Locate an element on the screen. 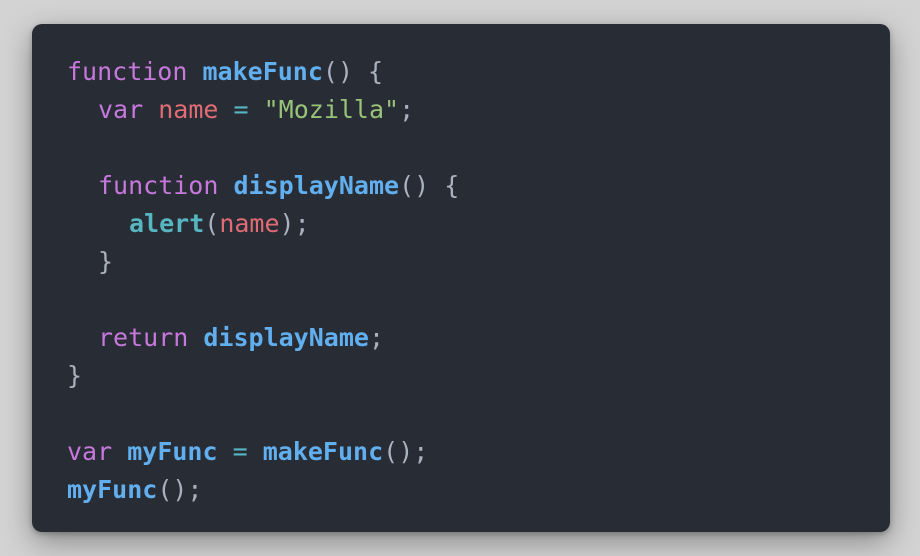  code-line-11: var myFunc = makeFunc(); is located at coordinates (478, 452).